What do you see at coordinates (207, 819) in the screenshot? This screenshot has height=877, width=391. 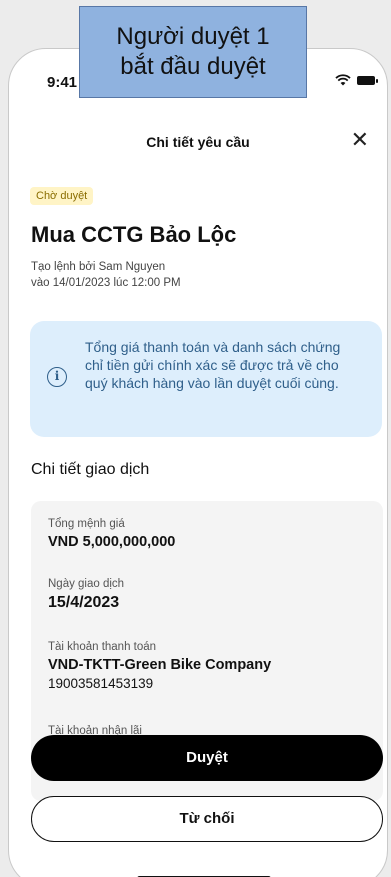 I see `reject-button: Từ chối` at bounding box center [207, 819].